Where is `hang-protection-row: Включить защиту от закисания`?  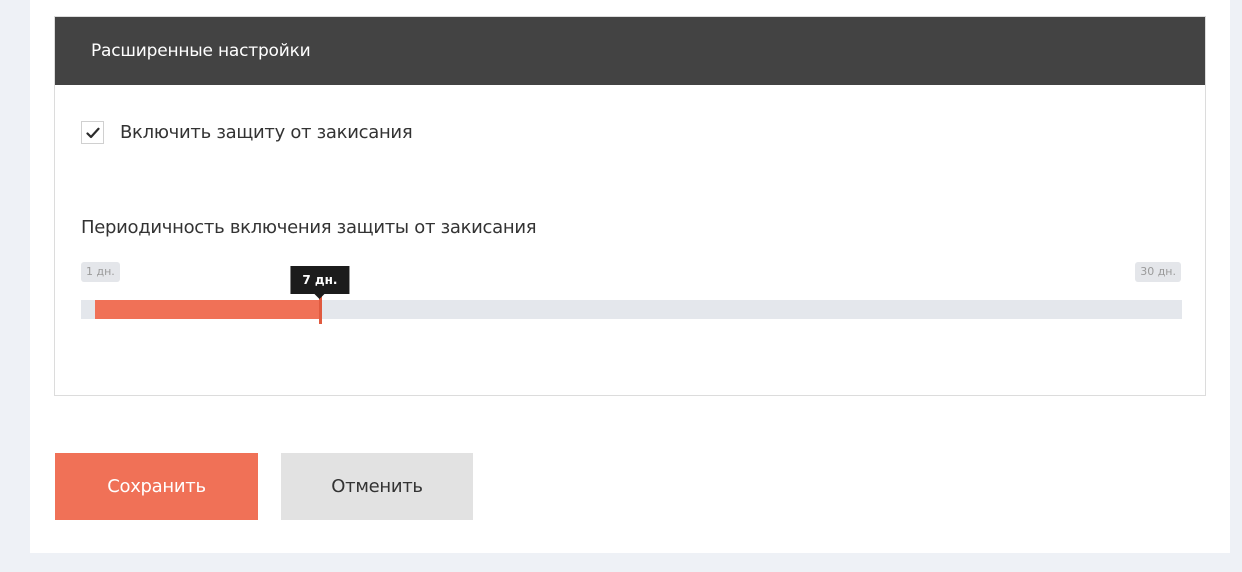 hang-protection-row: Включить защиту от закисания is located at coordinates (247, 132).